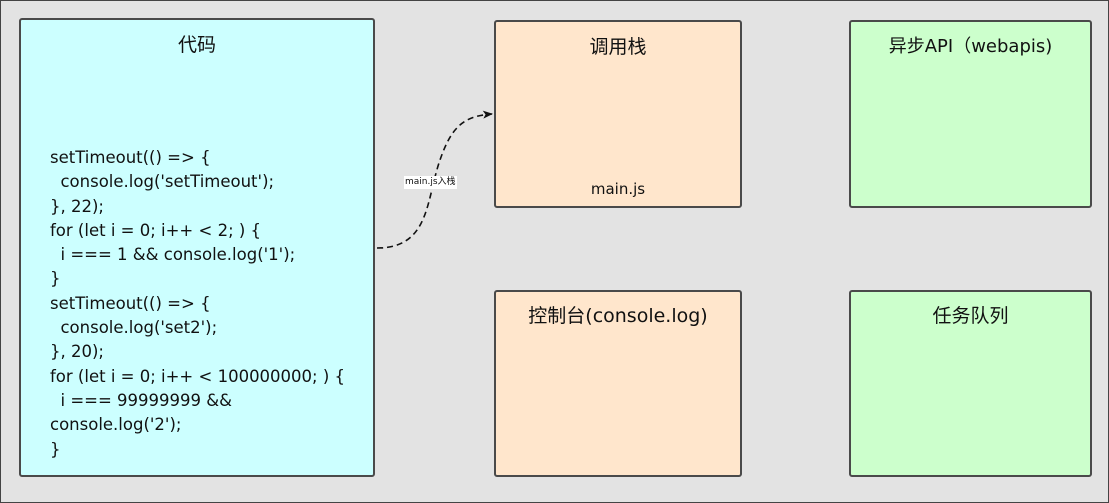  Describe the element at coordinates (970, 316) in the screenshot. I see `task-queue-title: 任务队列` at that location.